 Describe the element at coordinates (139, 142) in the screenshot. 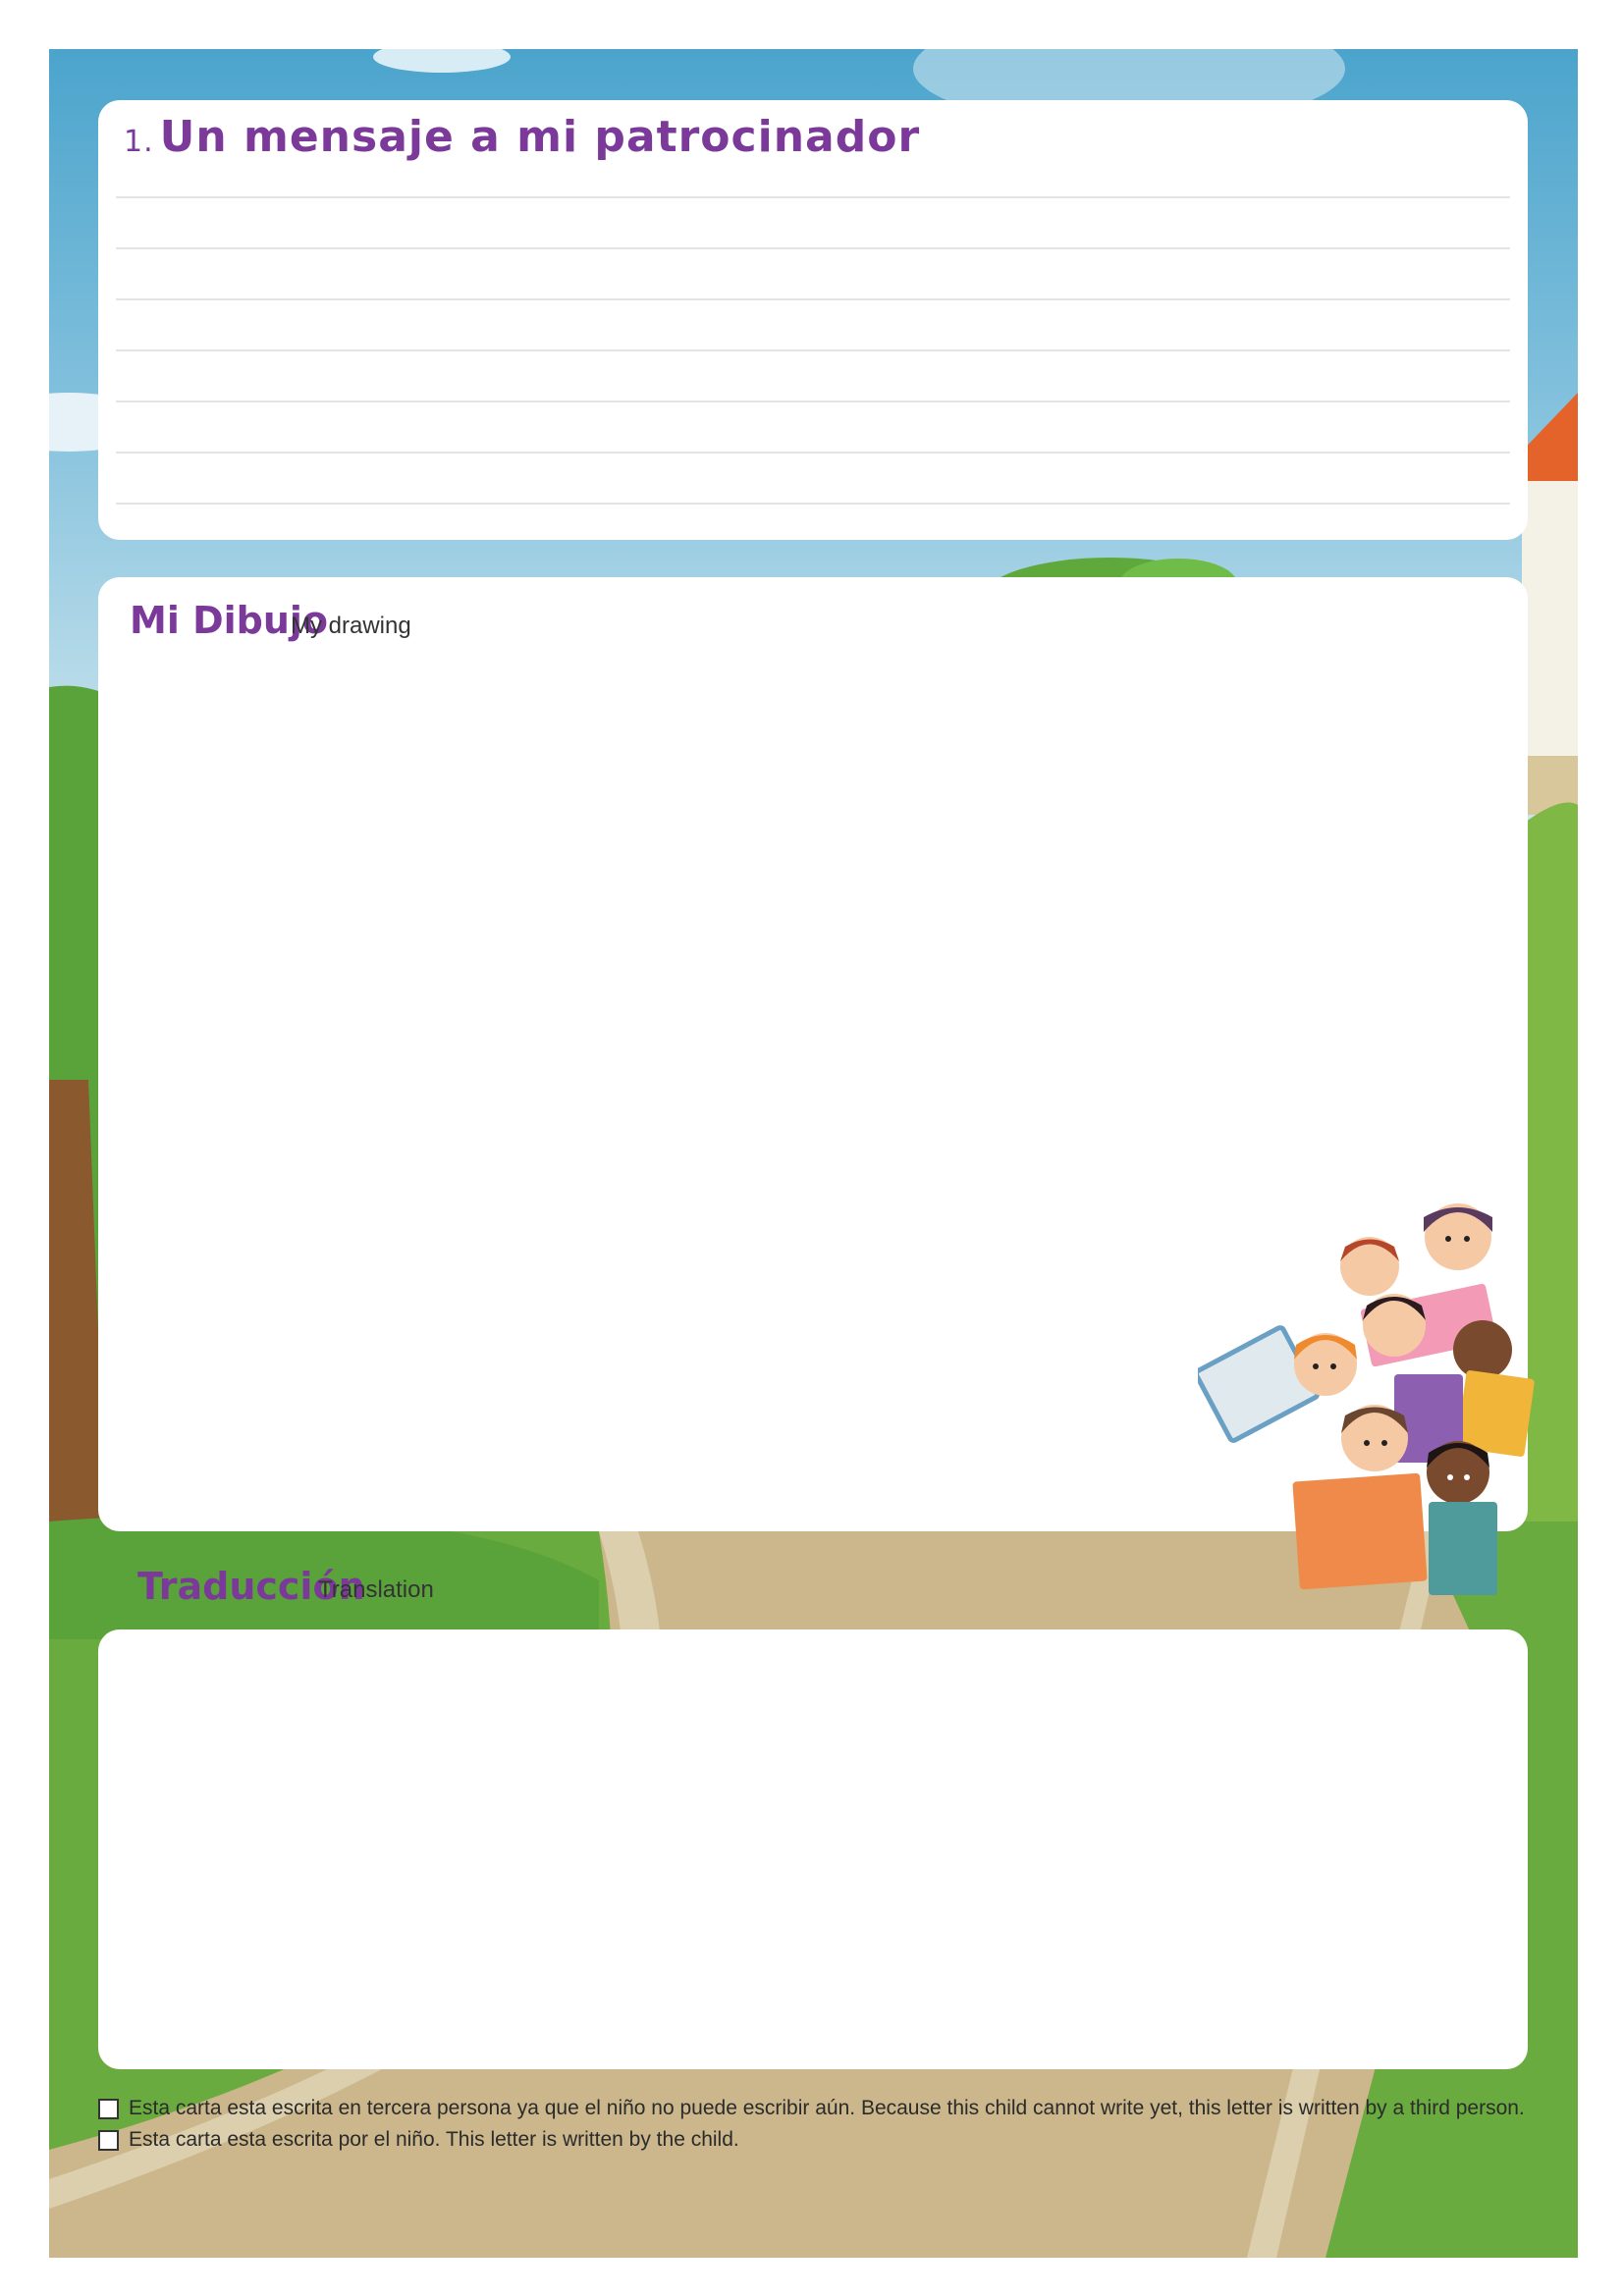

I see `section-number: 1.` at that location.